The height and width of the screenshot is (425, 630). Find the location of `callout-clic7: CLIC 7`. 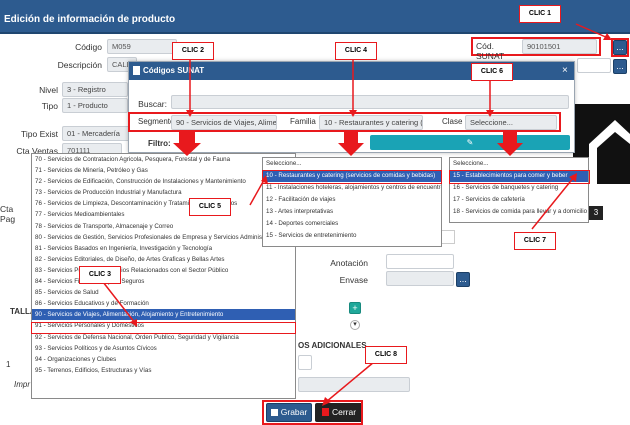

callout-clic7: CLIC 7 is located at coordinates (535, 241).